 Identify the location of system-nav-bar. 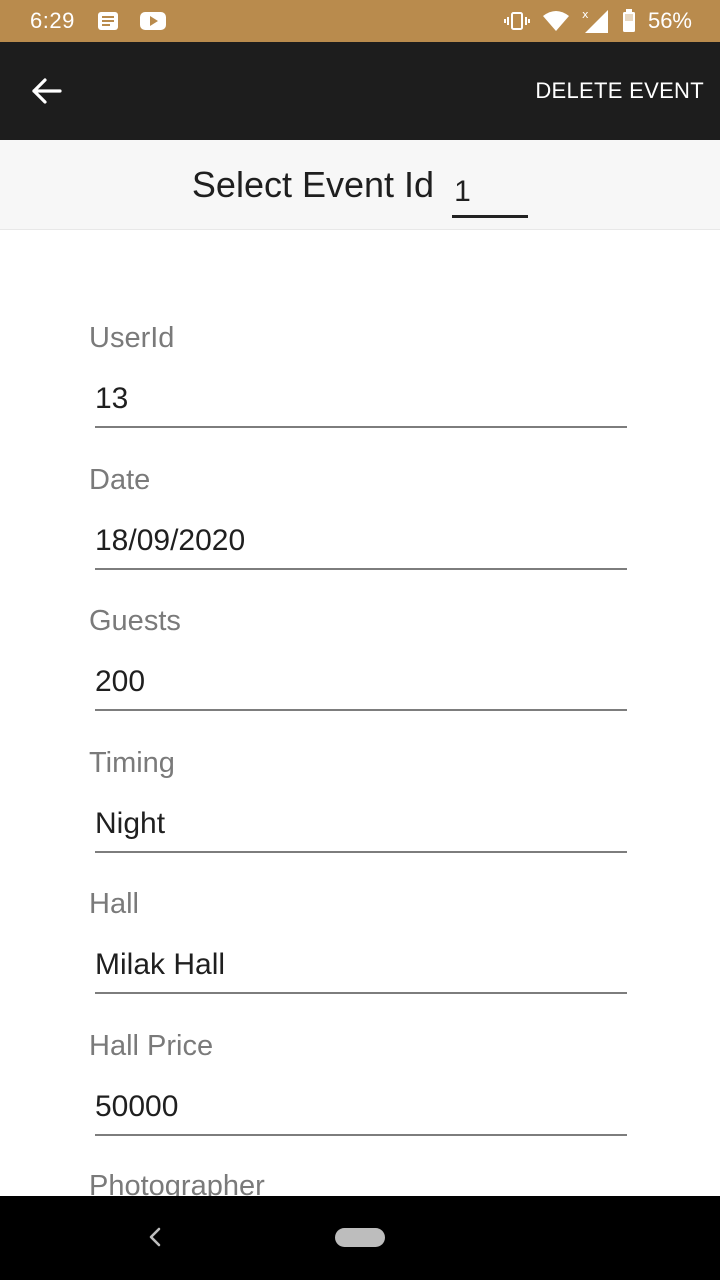
(360, 1238).